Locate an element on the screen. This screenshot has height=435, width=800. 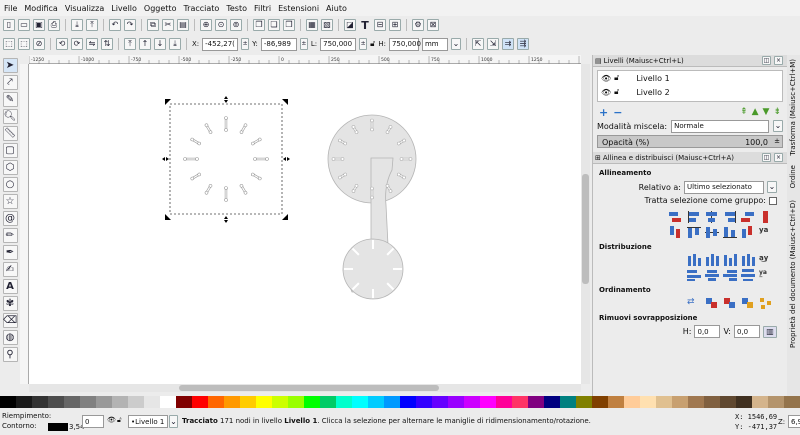
text-tool-icon: A is located at coordinates (10, 286).